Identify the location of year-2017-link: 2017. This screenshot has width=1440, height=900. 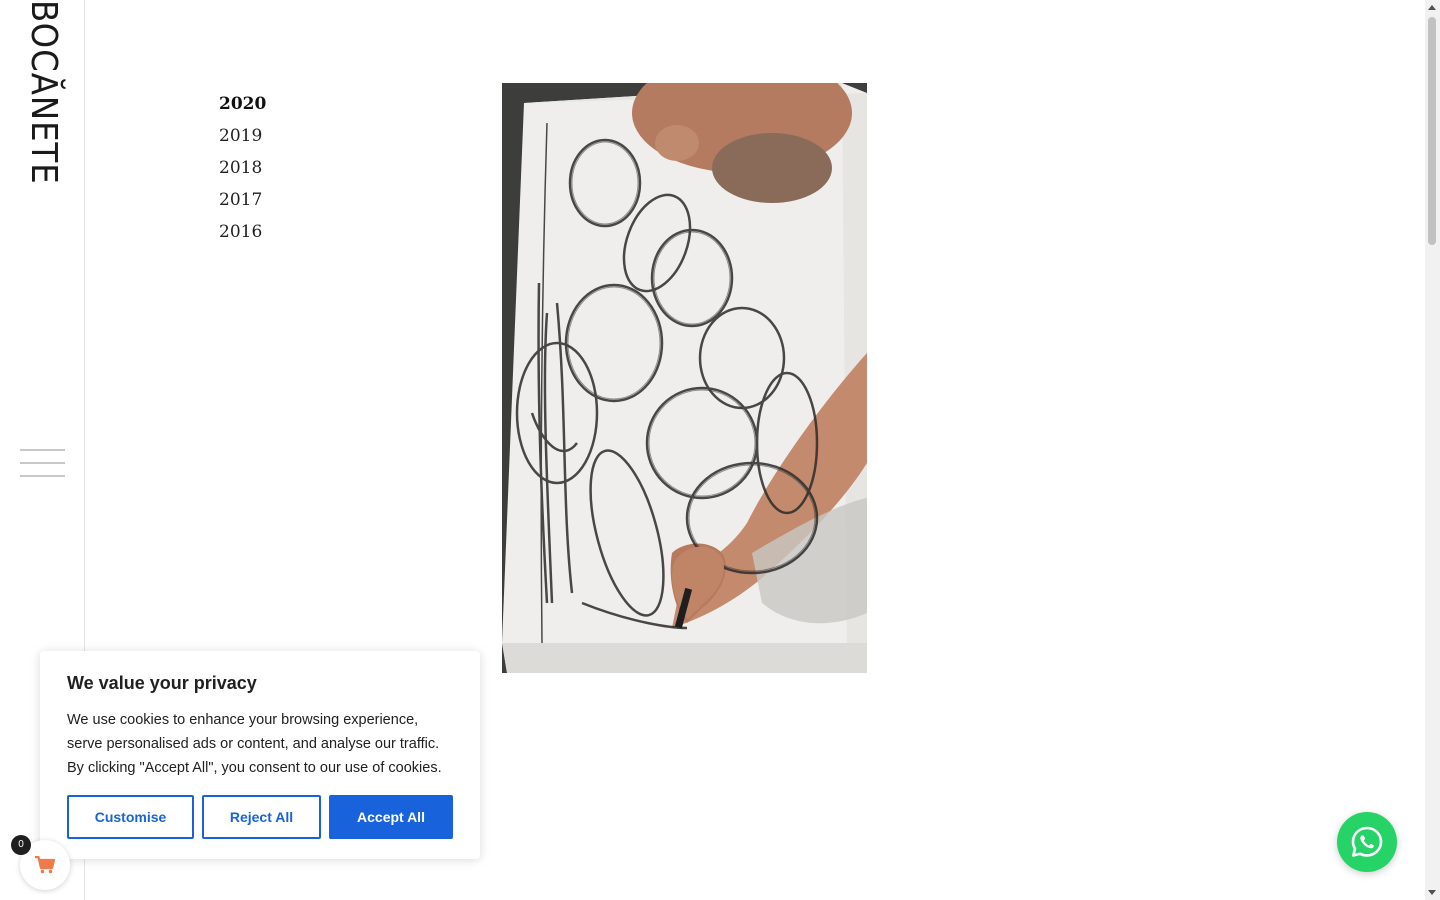
(242, 200).